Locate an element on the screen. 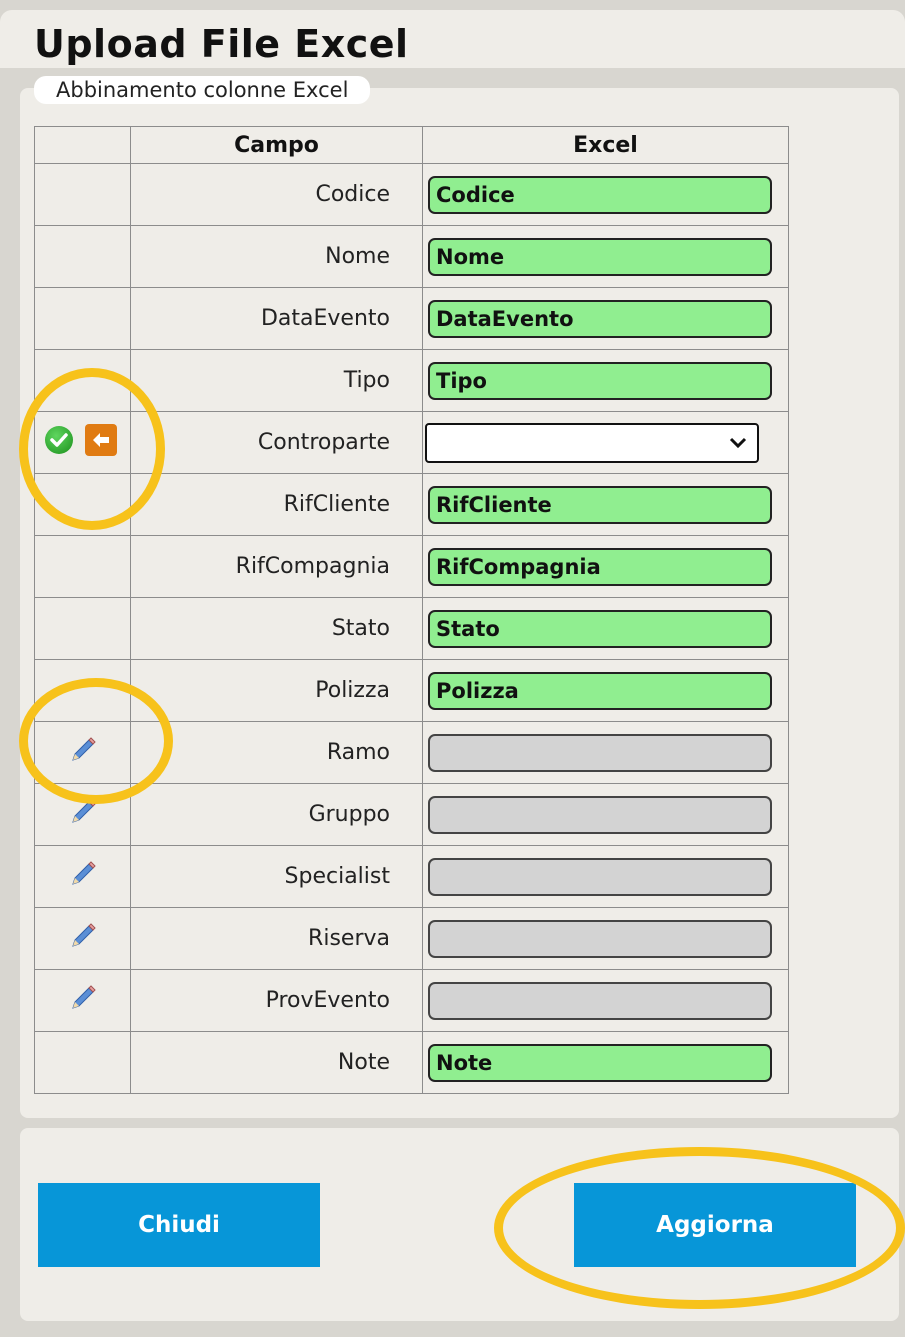  table-row: Controparte is located at coordinates (411, 442).